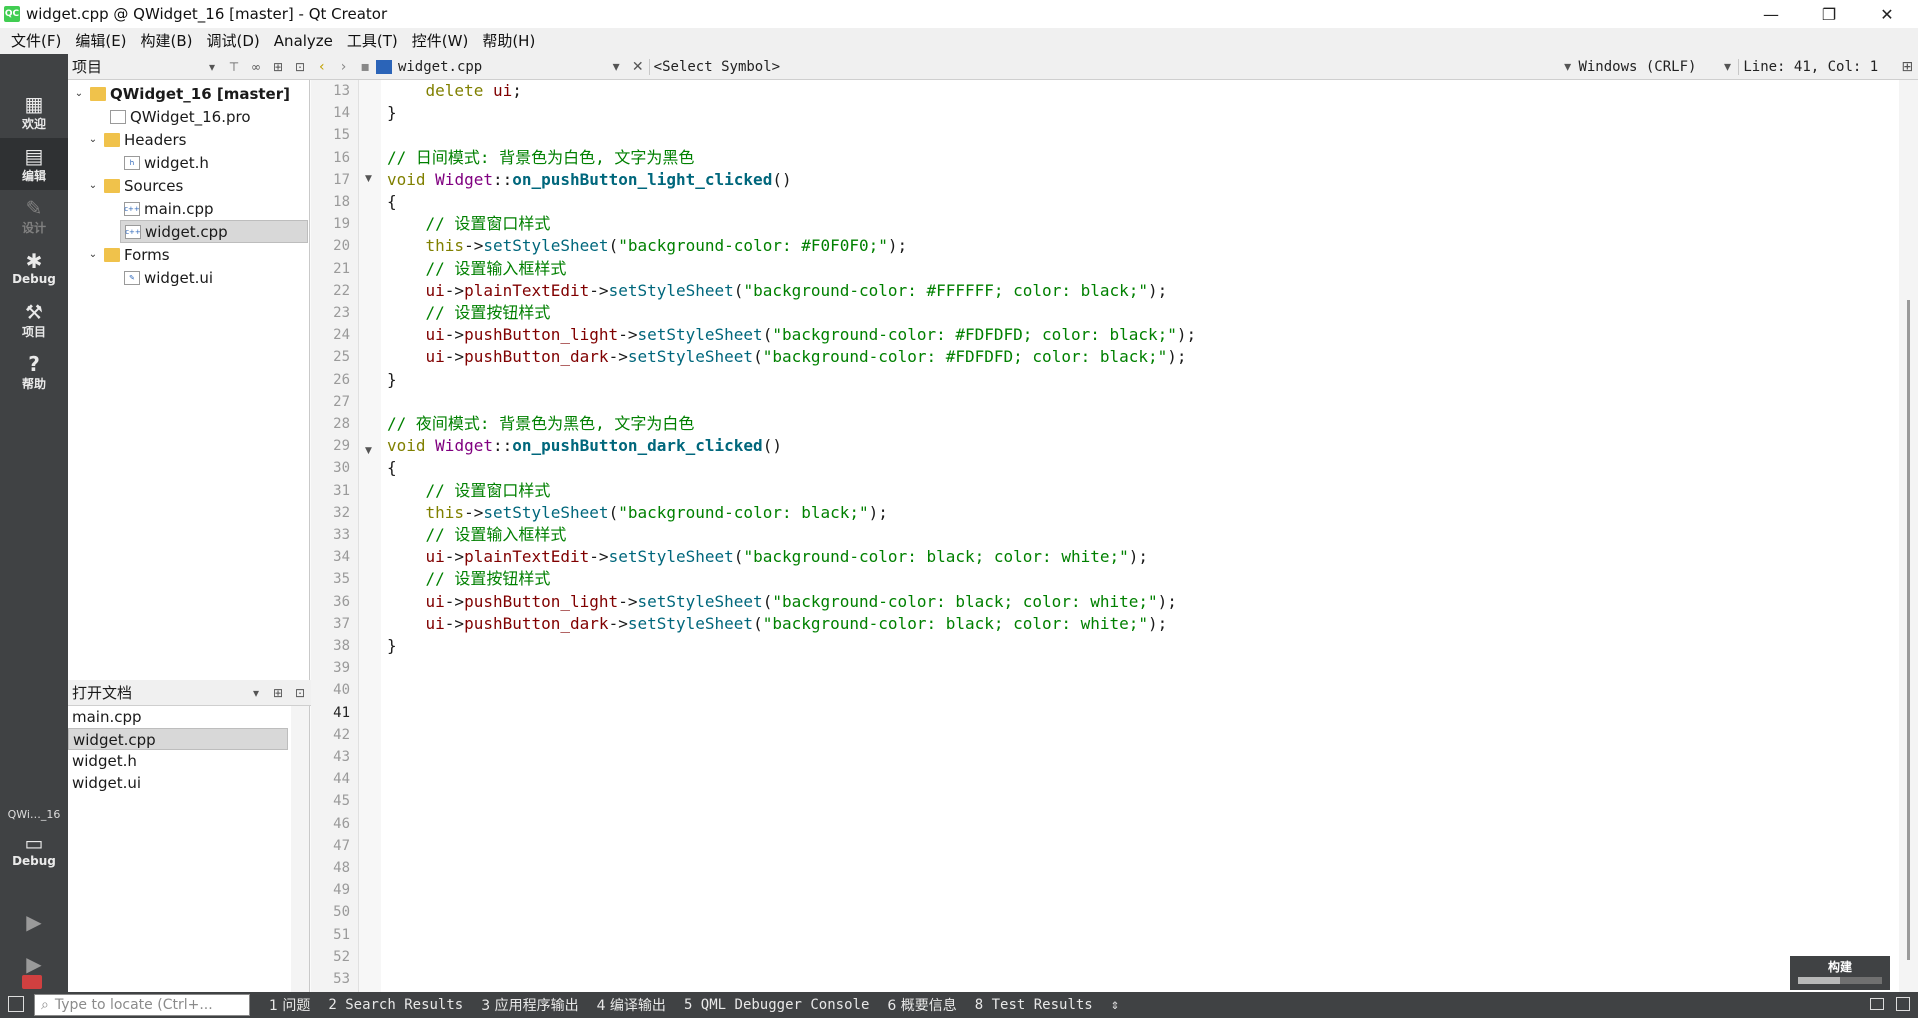 This screenshot has width=1918, height=1018. Describe the element at coordinates (16, 1004) in the screenshot. I see `toggle-sidebar-icon` at that location.